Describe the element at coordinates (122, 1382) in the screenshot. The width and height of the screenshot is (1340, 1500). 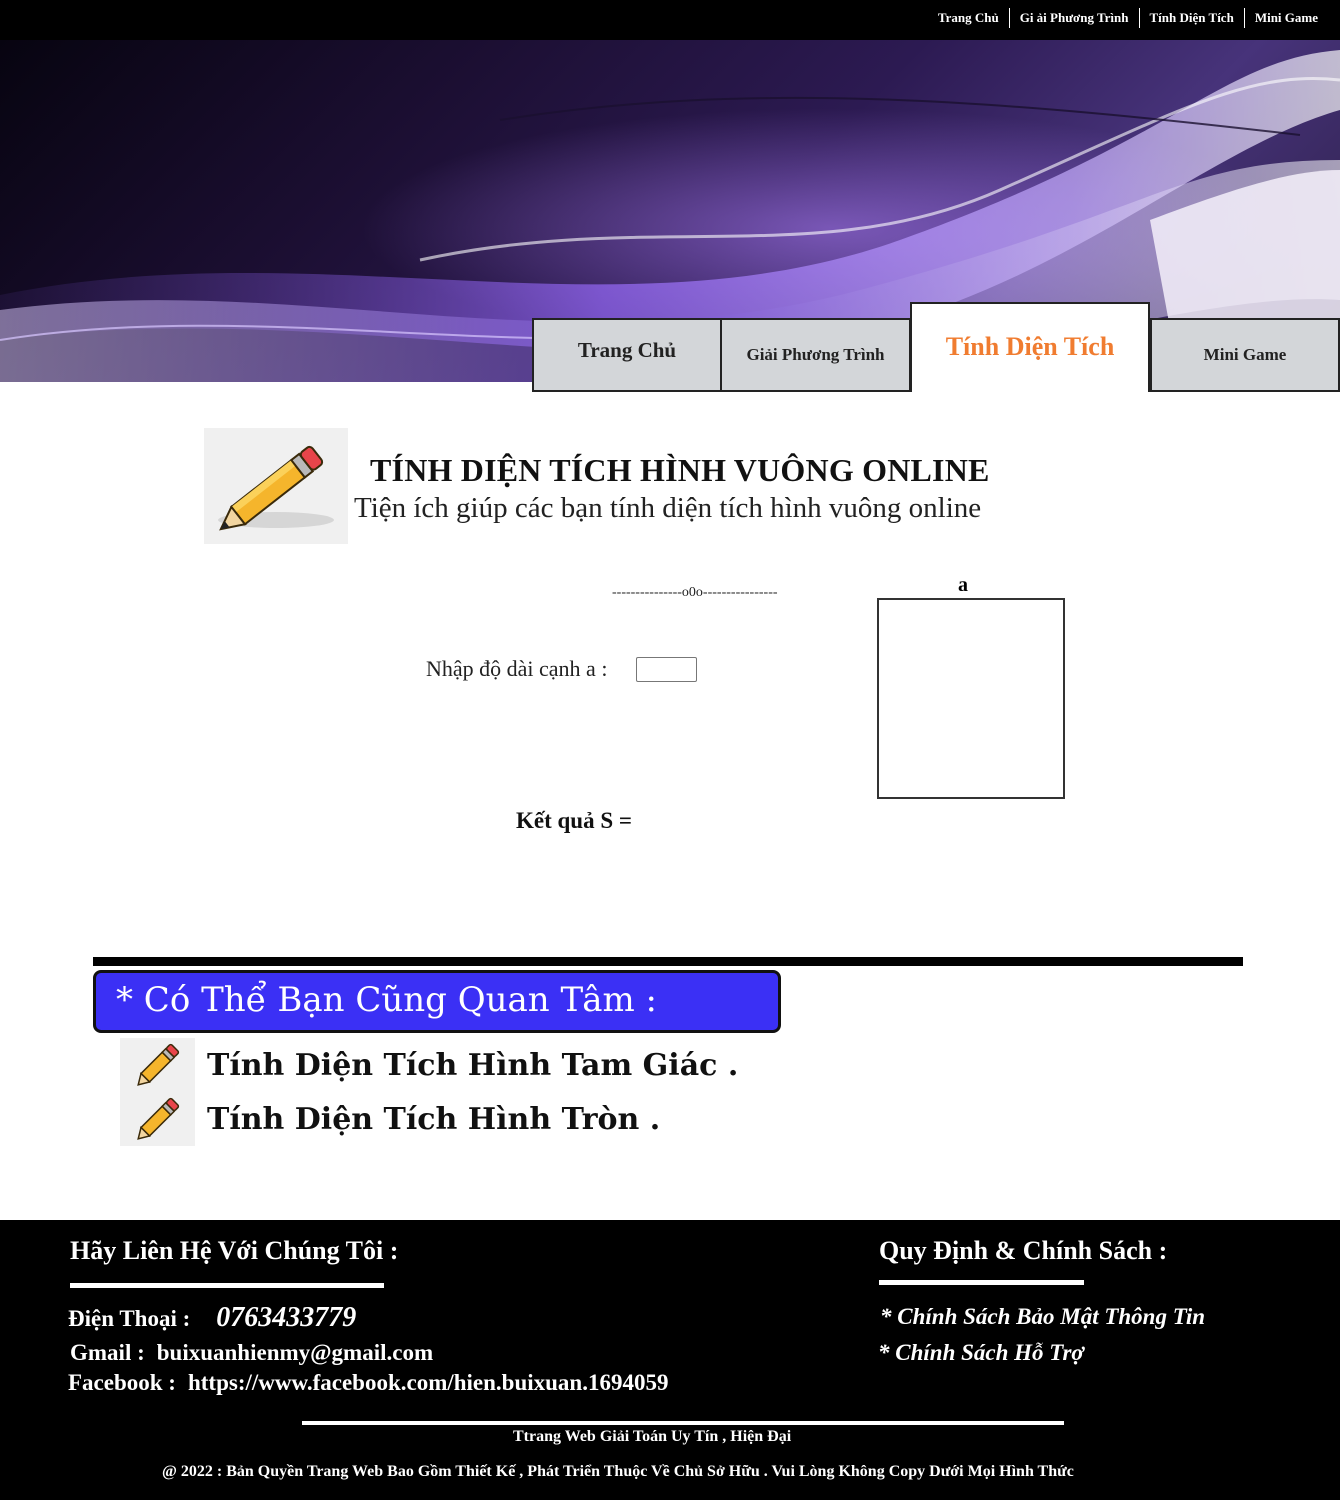
I see `facebook-label: Facebook :` at that location.